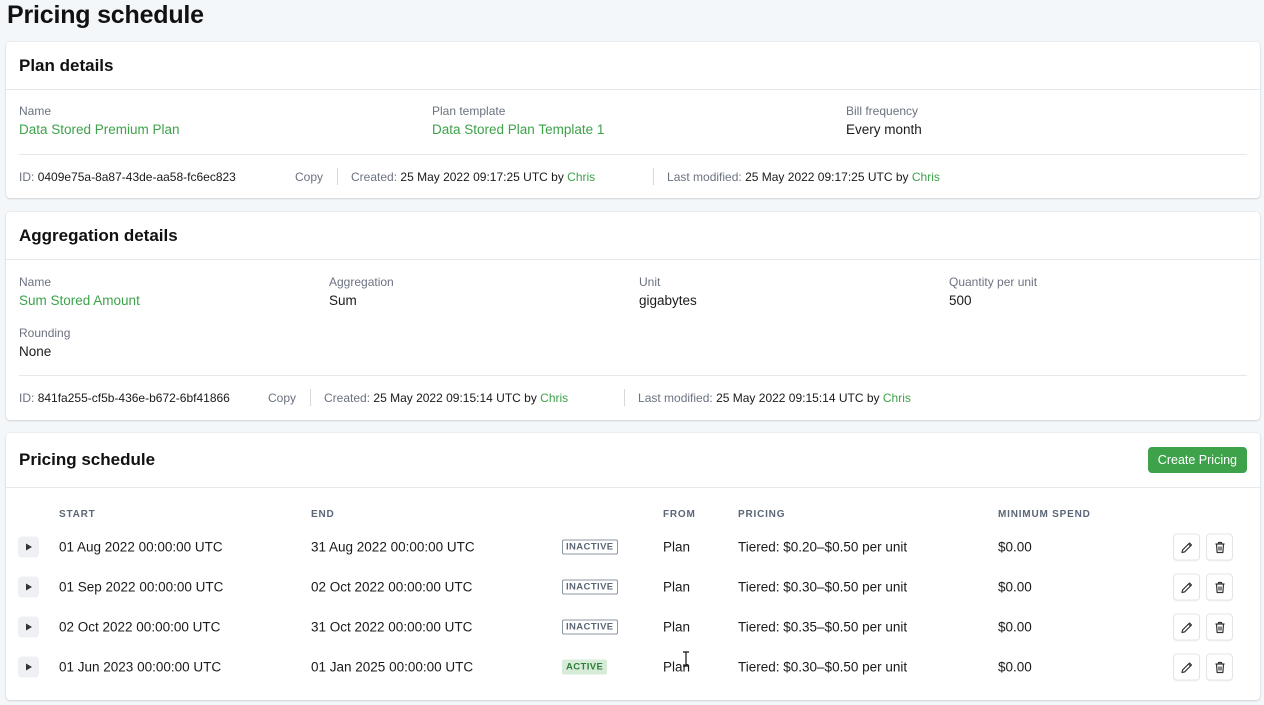  Describe the element at coordinates (993, 291) in the screenshot. I see `quantity-per-unit-field: Quantity per unit 500` at that location.